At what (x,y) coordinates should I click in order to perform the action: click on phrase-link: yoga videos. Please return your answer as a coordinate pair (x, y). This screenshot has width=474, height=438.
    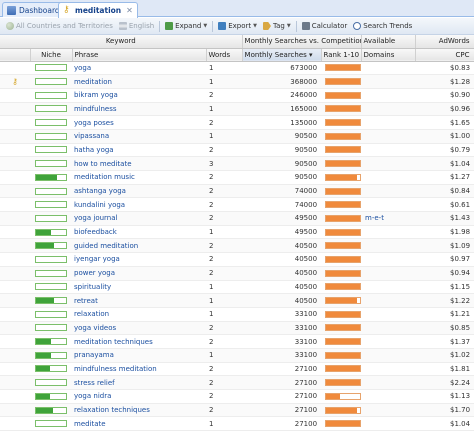
    Looking at the image, I should click on (139, 328).